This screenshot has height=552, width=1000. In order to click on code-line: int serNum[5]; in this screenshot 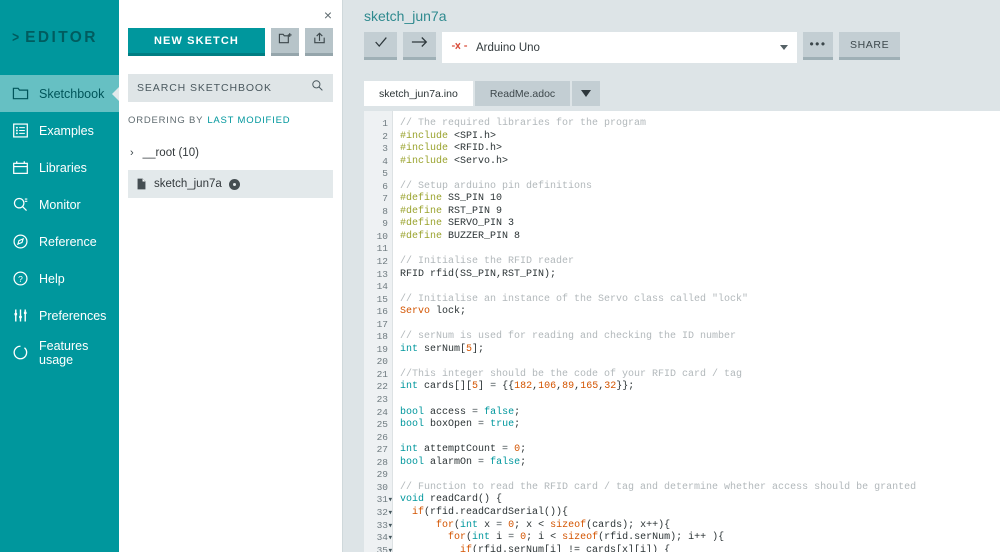, I will do `click(700, 350)`.